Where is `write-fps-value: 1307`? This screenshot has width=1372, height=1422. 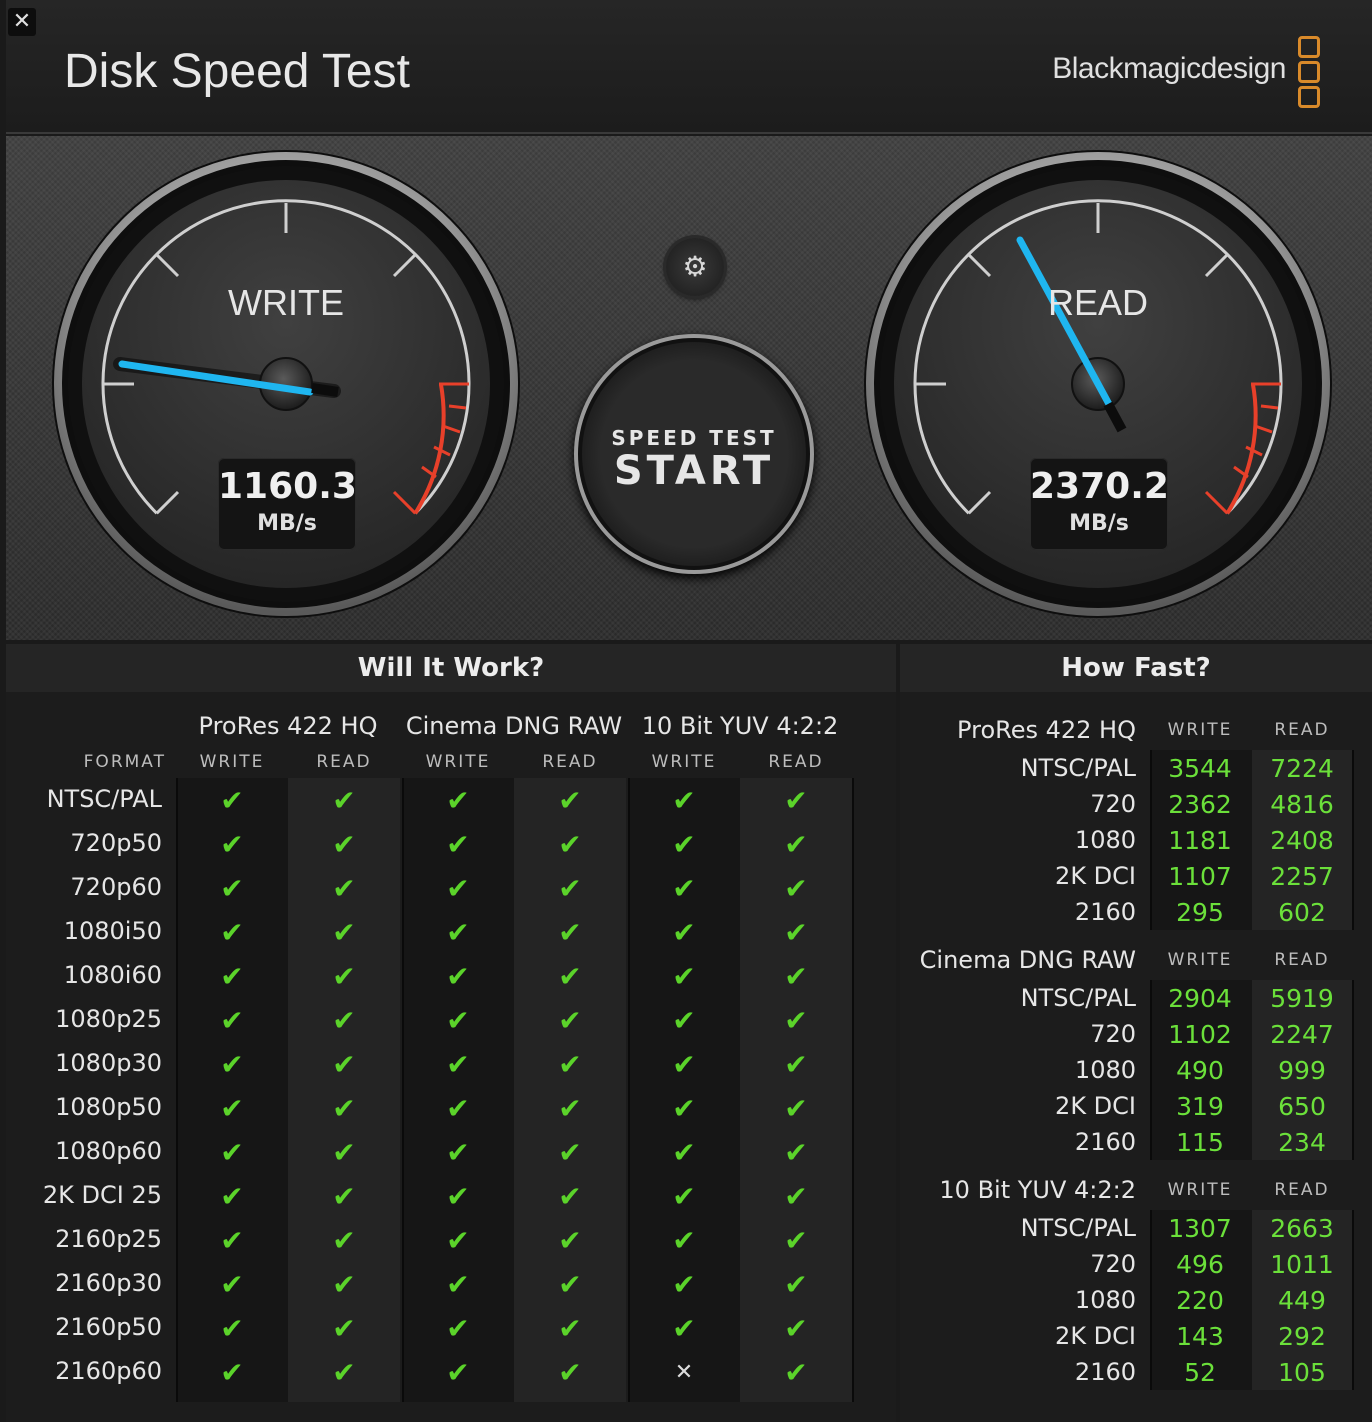 write-fps-value: 1307 is located at coordinates (1200, 1228).